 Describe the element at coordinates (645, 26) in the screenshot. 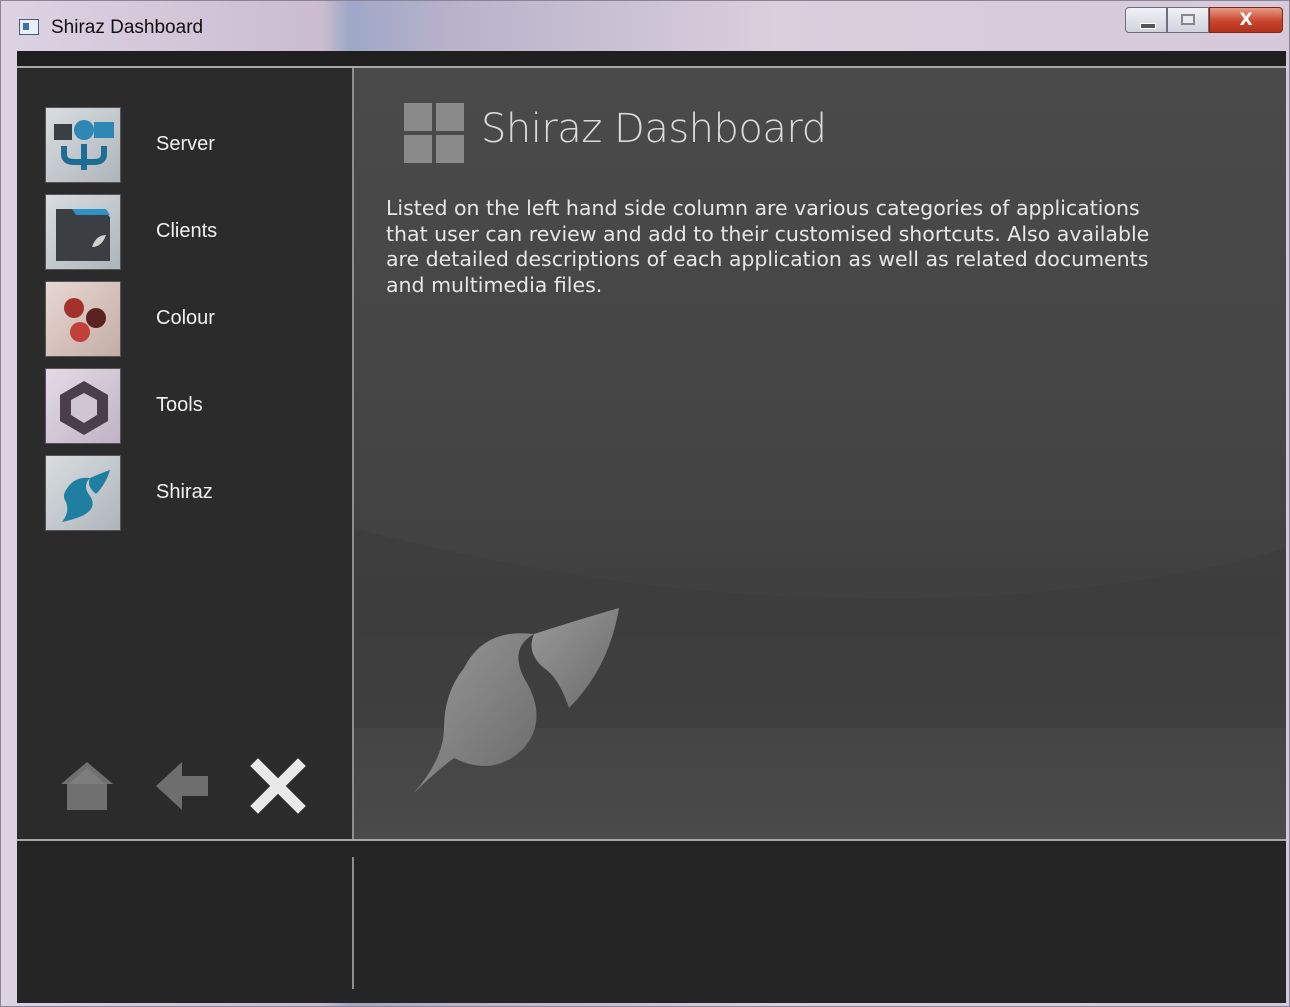

I see `title-bar: Shiraz Dashboard X` at that location.